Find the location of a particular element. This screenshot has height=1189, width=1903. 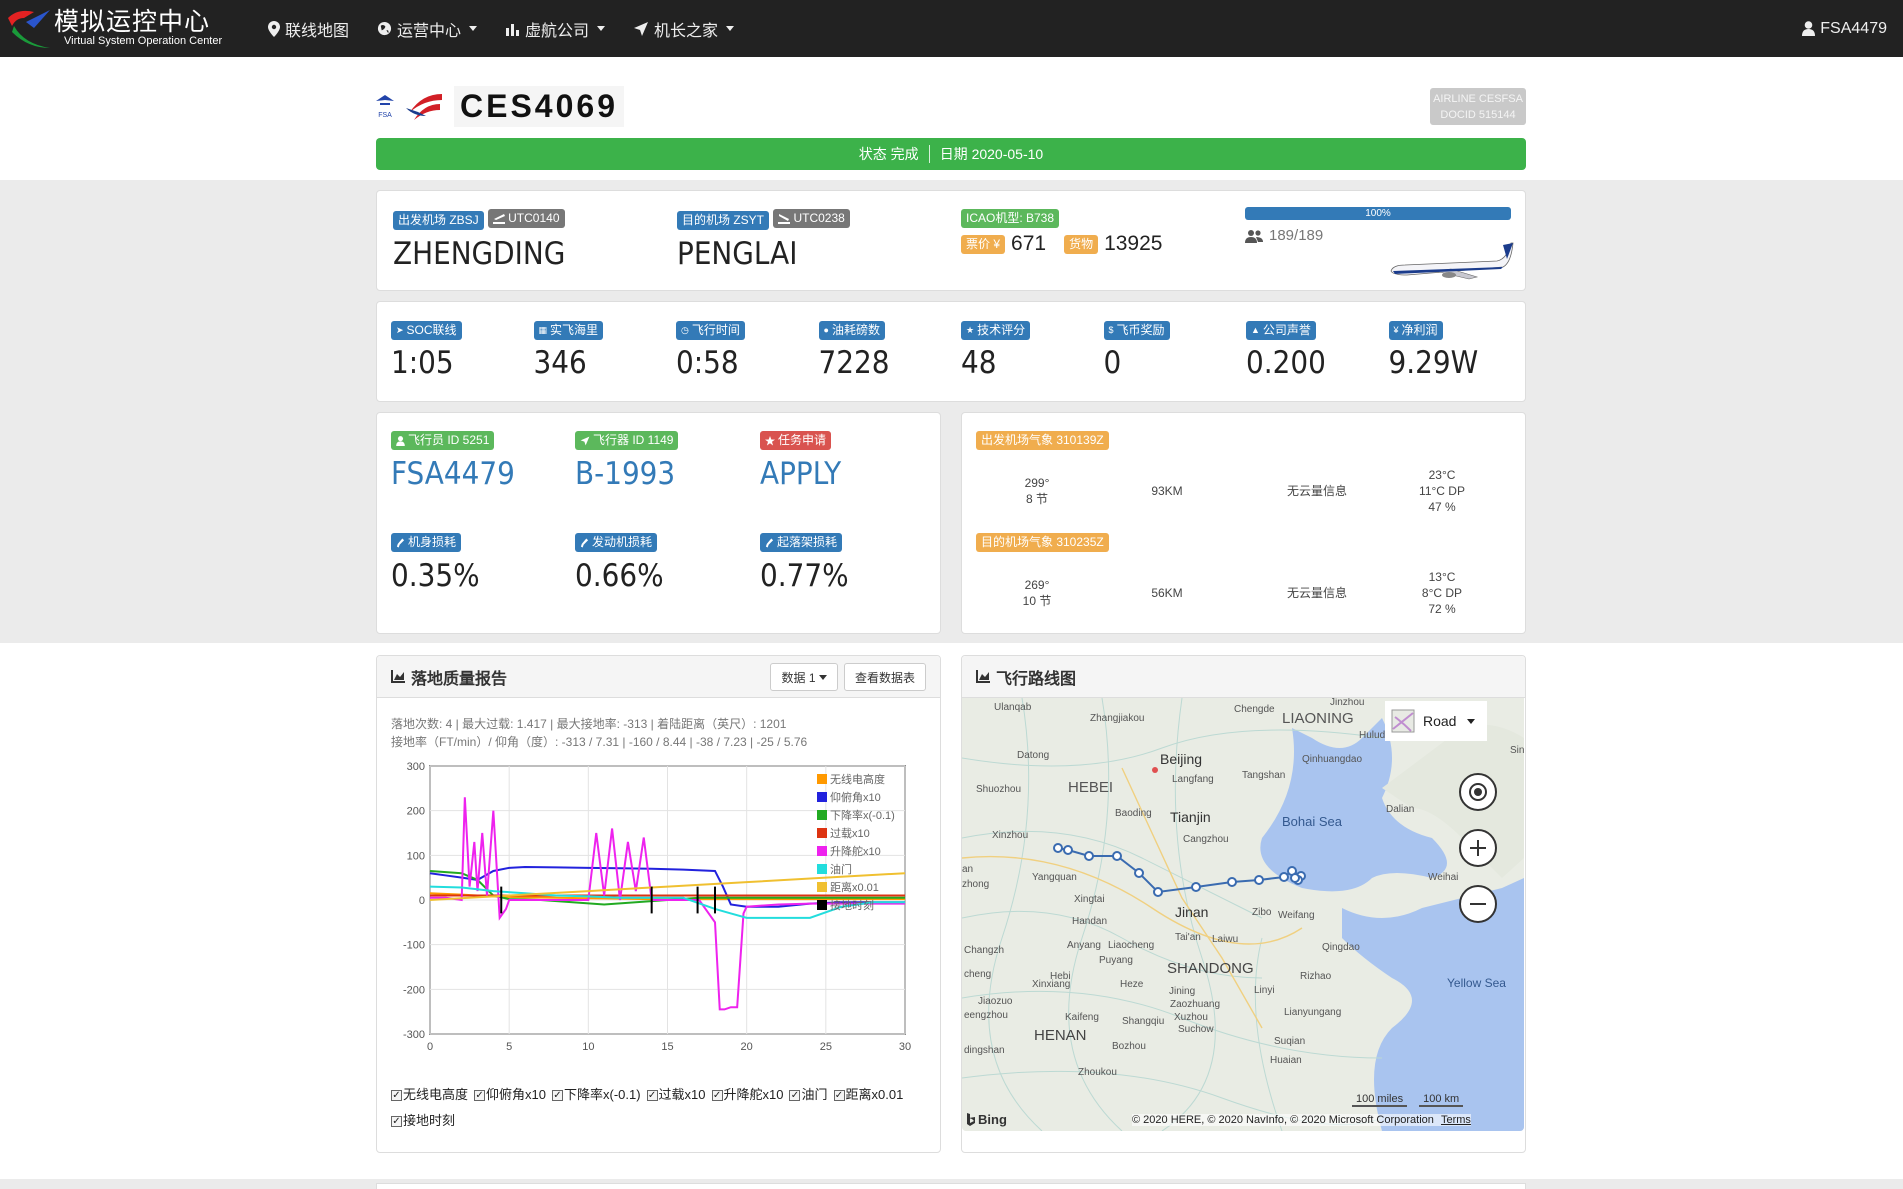

arrival-utc-badge: UTC0238 is located at coordinates (811, 218).